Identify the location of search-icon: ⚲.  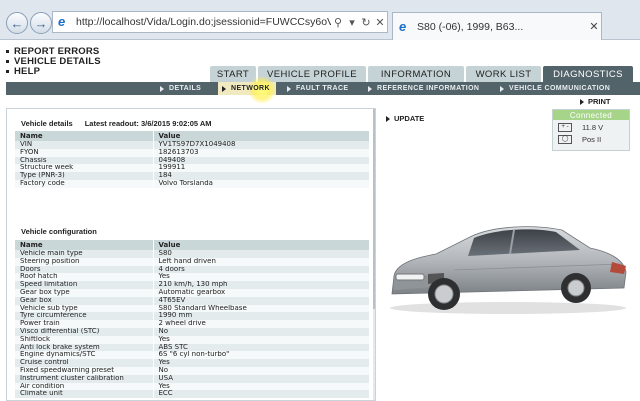
(338, 22).